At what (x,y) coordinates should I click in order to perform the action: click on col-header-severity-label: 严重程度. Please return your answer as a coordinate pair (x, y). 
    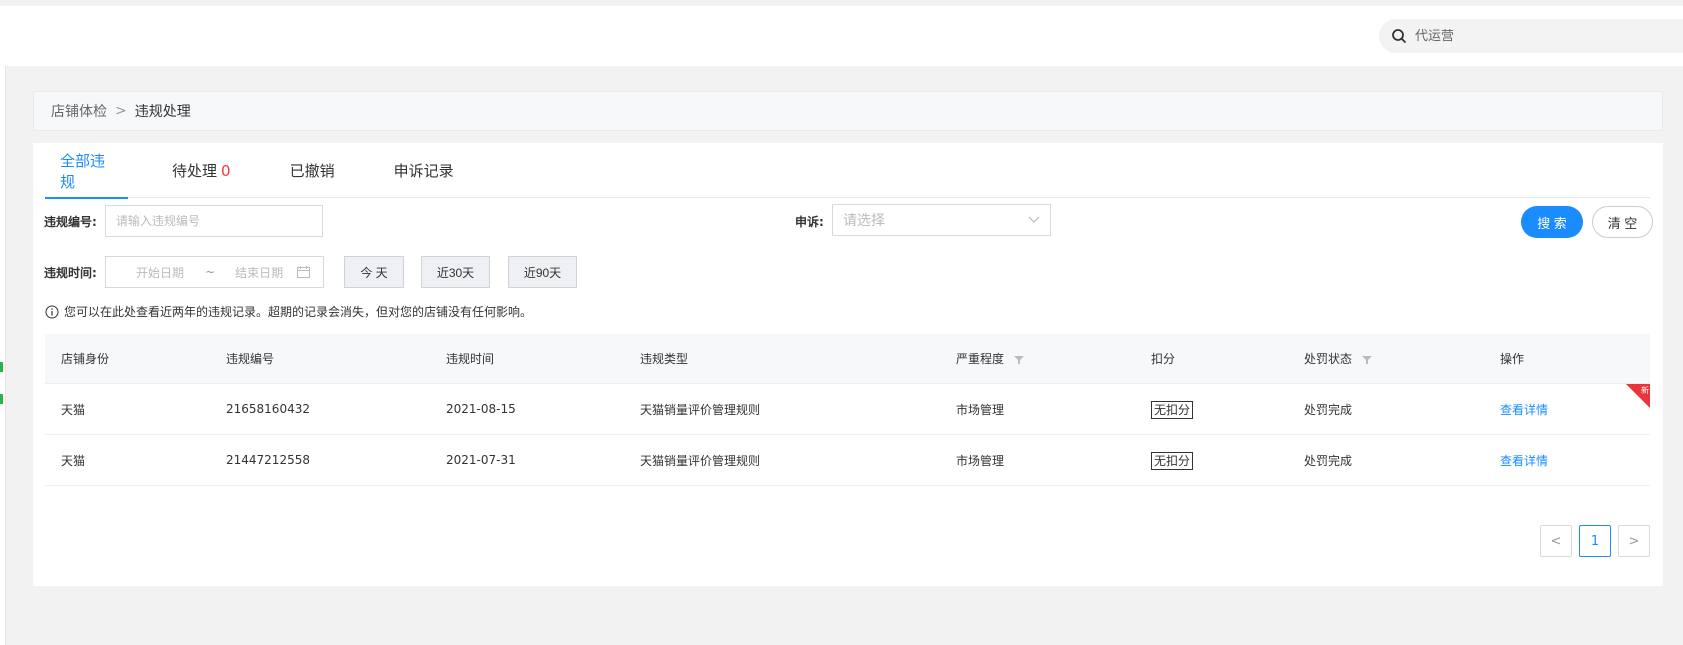
    Looking at the image, I should click on (980, 359).